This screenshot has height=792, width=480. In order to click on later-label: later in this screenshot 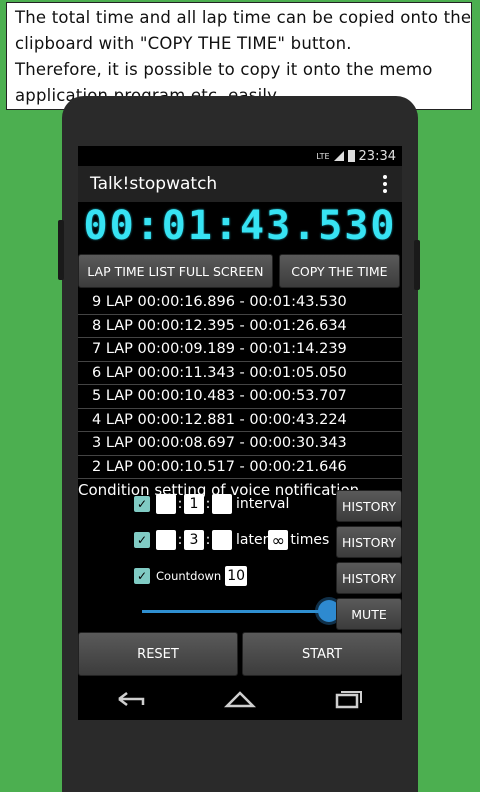, I will do `click(252, 540)`.